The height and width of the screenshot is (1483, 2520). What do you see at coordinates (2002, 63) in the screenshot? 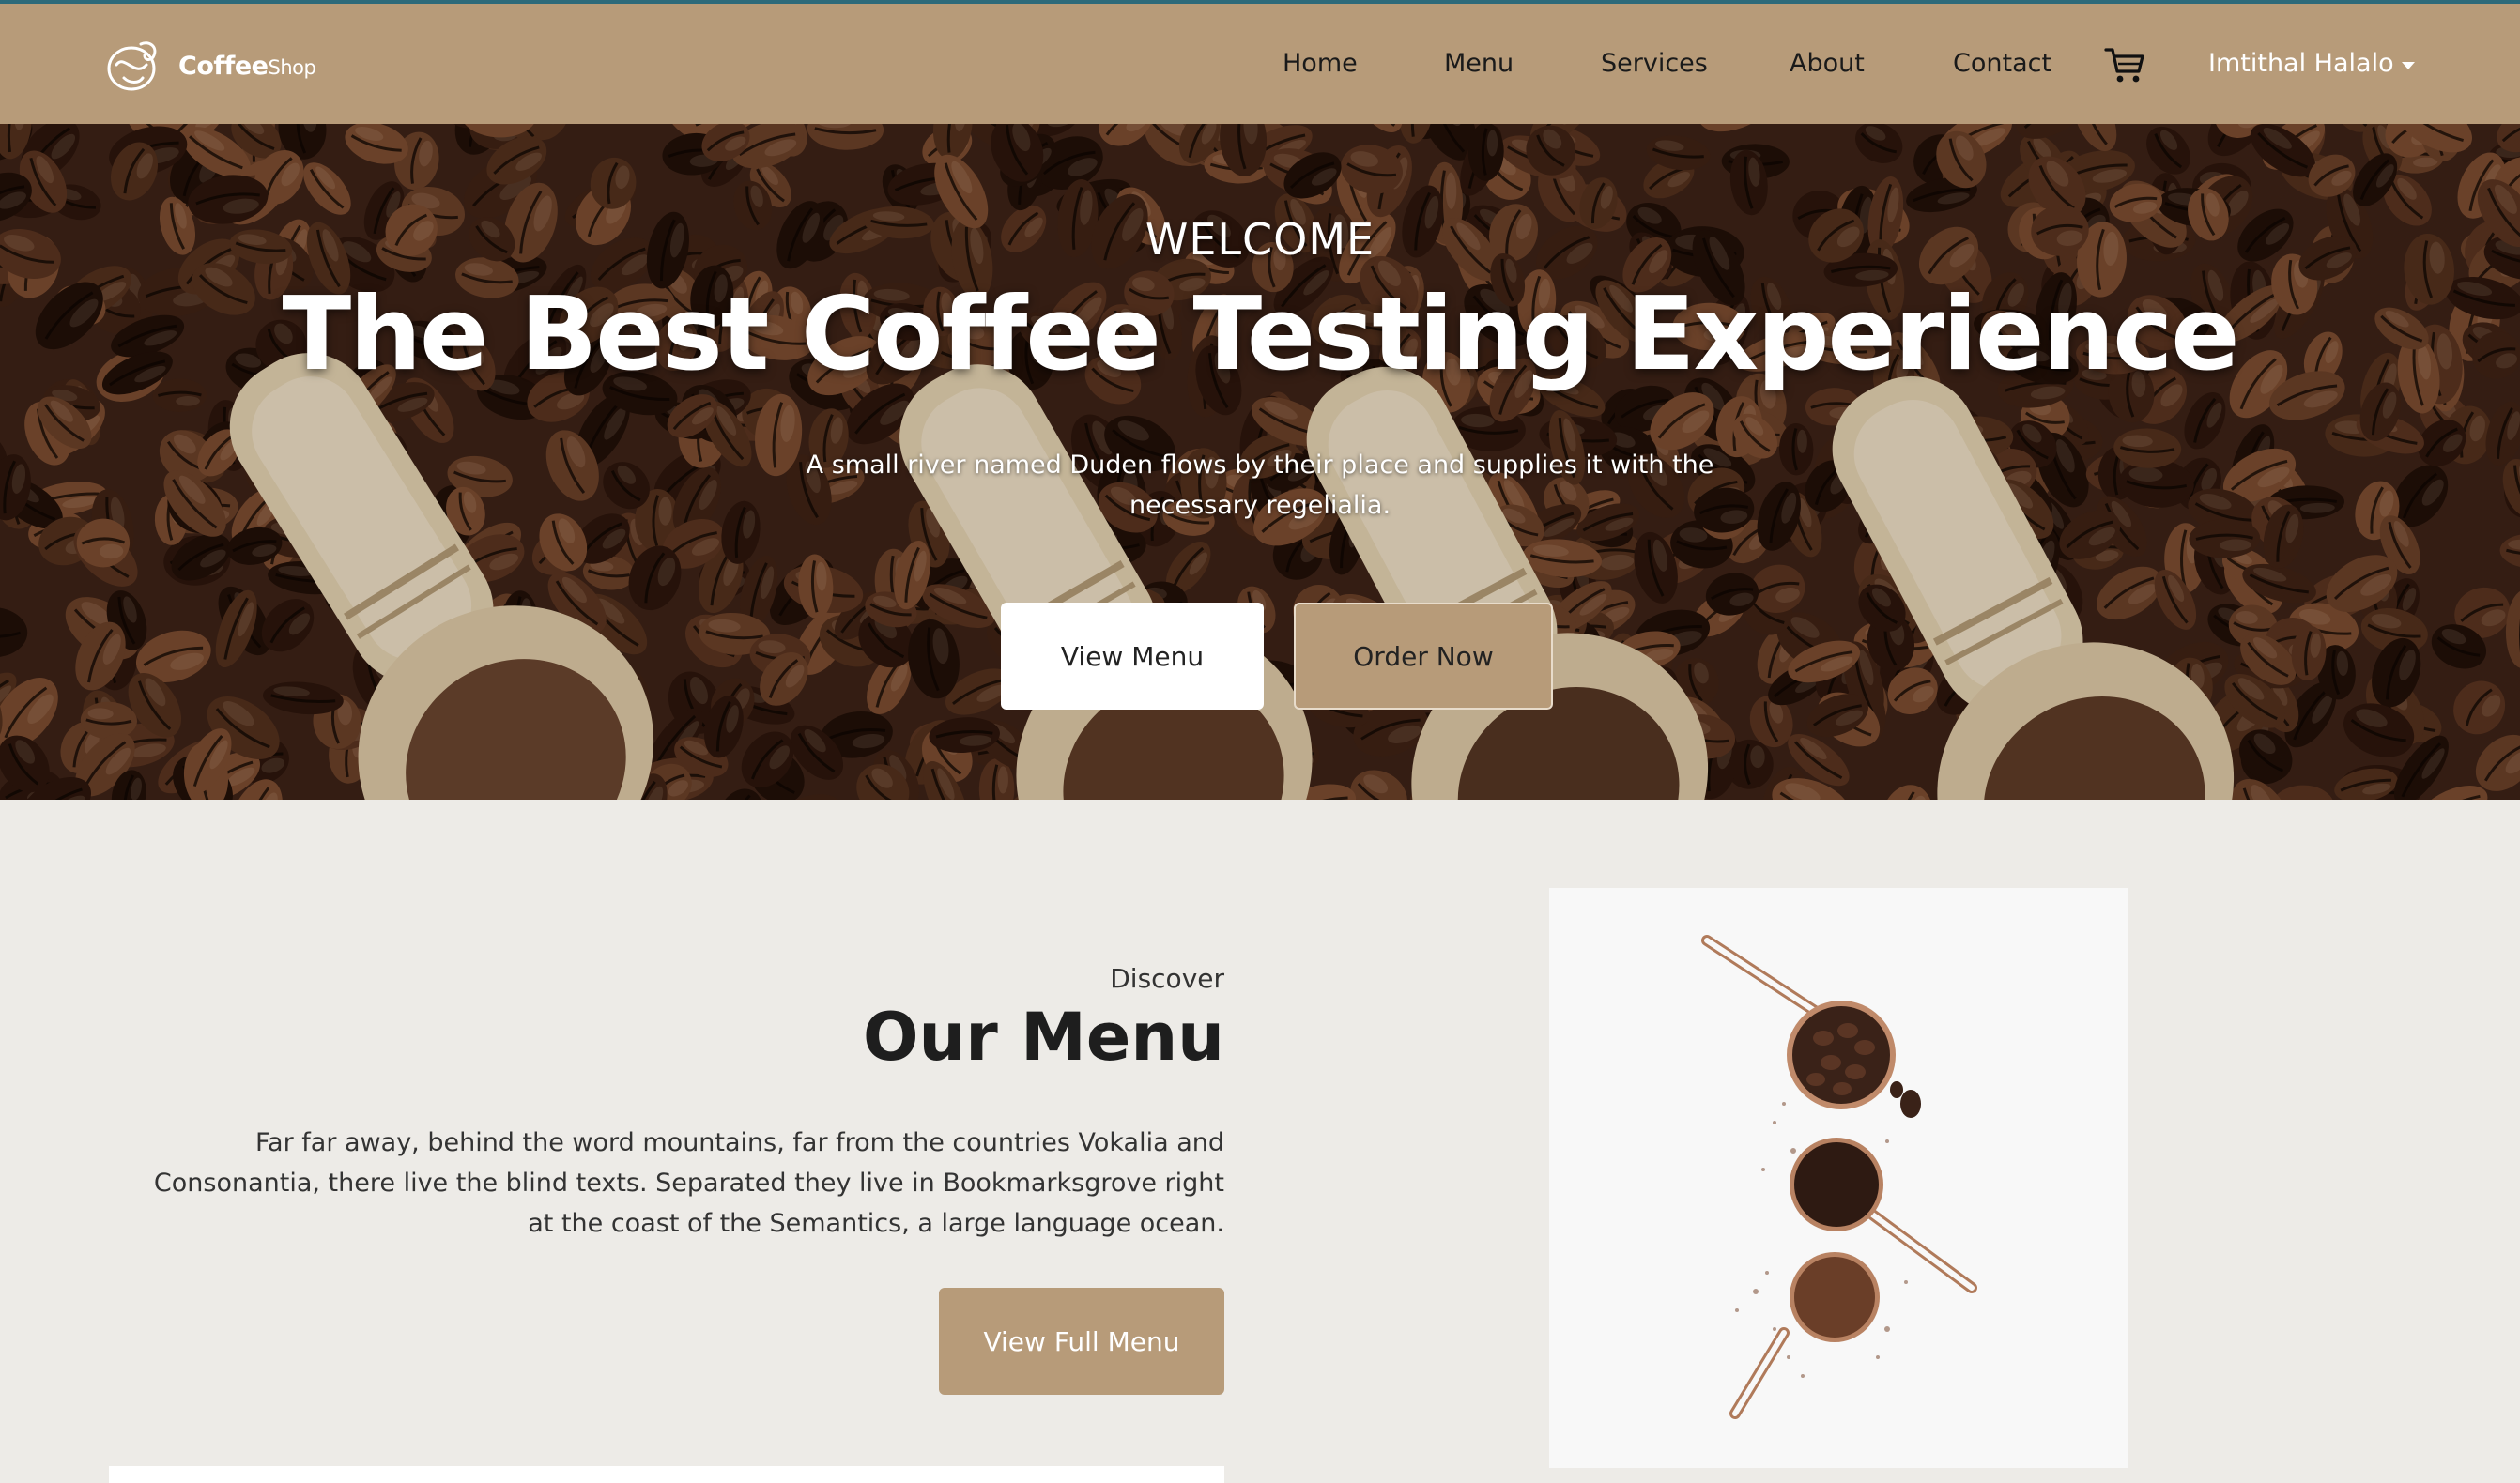
I see `nav-contact: Contact` at bounding box center [2002, 63].